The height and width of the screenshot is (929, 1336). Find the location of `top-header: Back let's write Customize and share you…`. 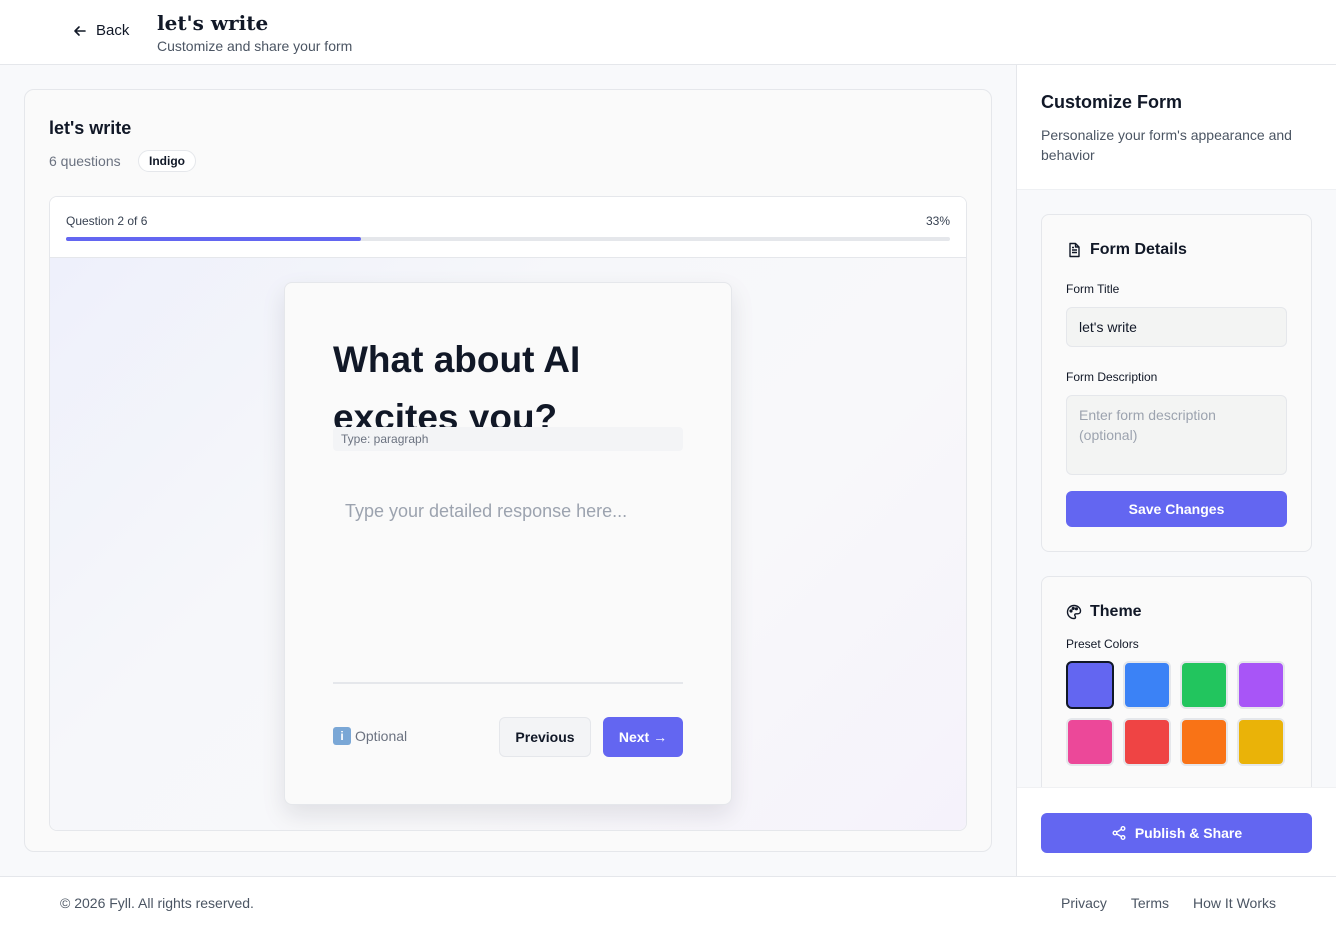

top-header: Back let's write Customize and share you… is located at coordinates (668, 32).